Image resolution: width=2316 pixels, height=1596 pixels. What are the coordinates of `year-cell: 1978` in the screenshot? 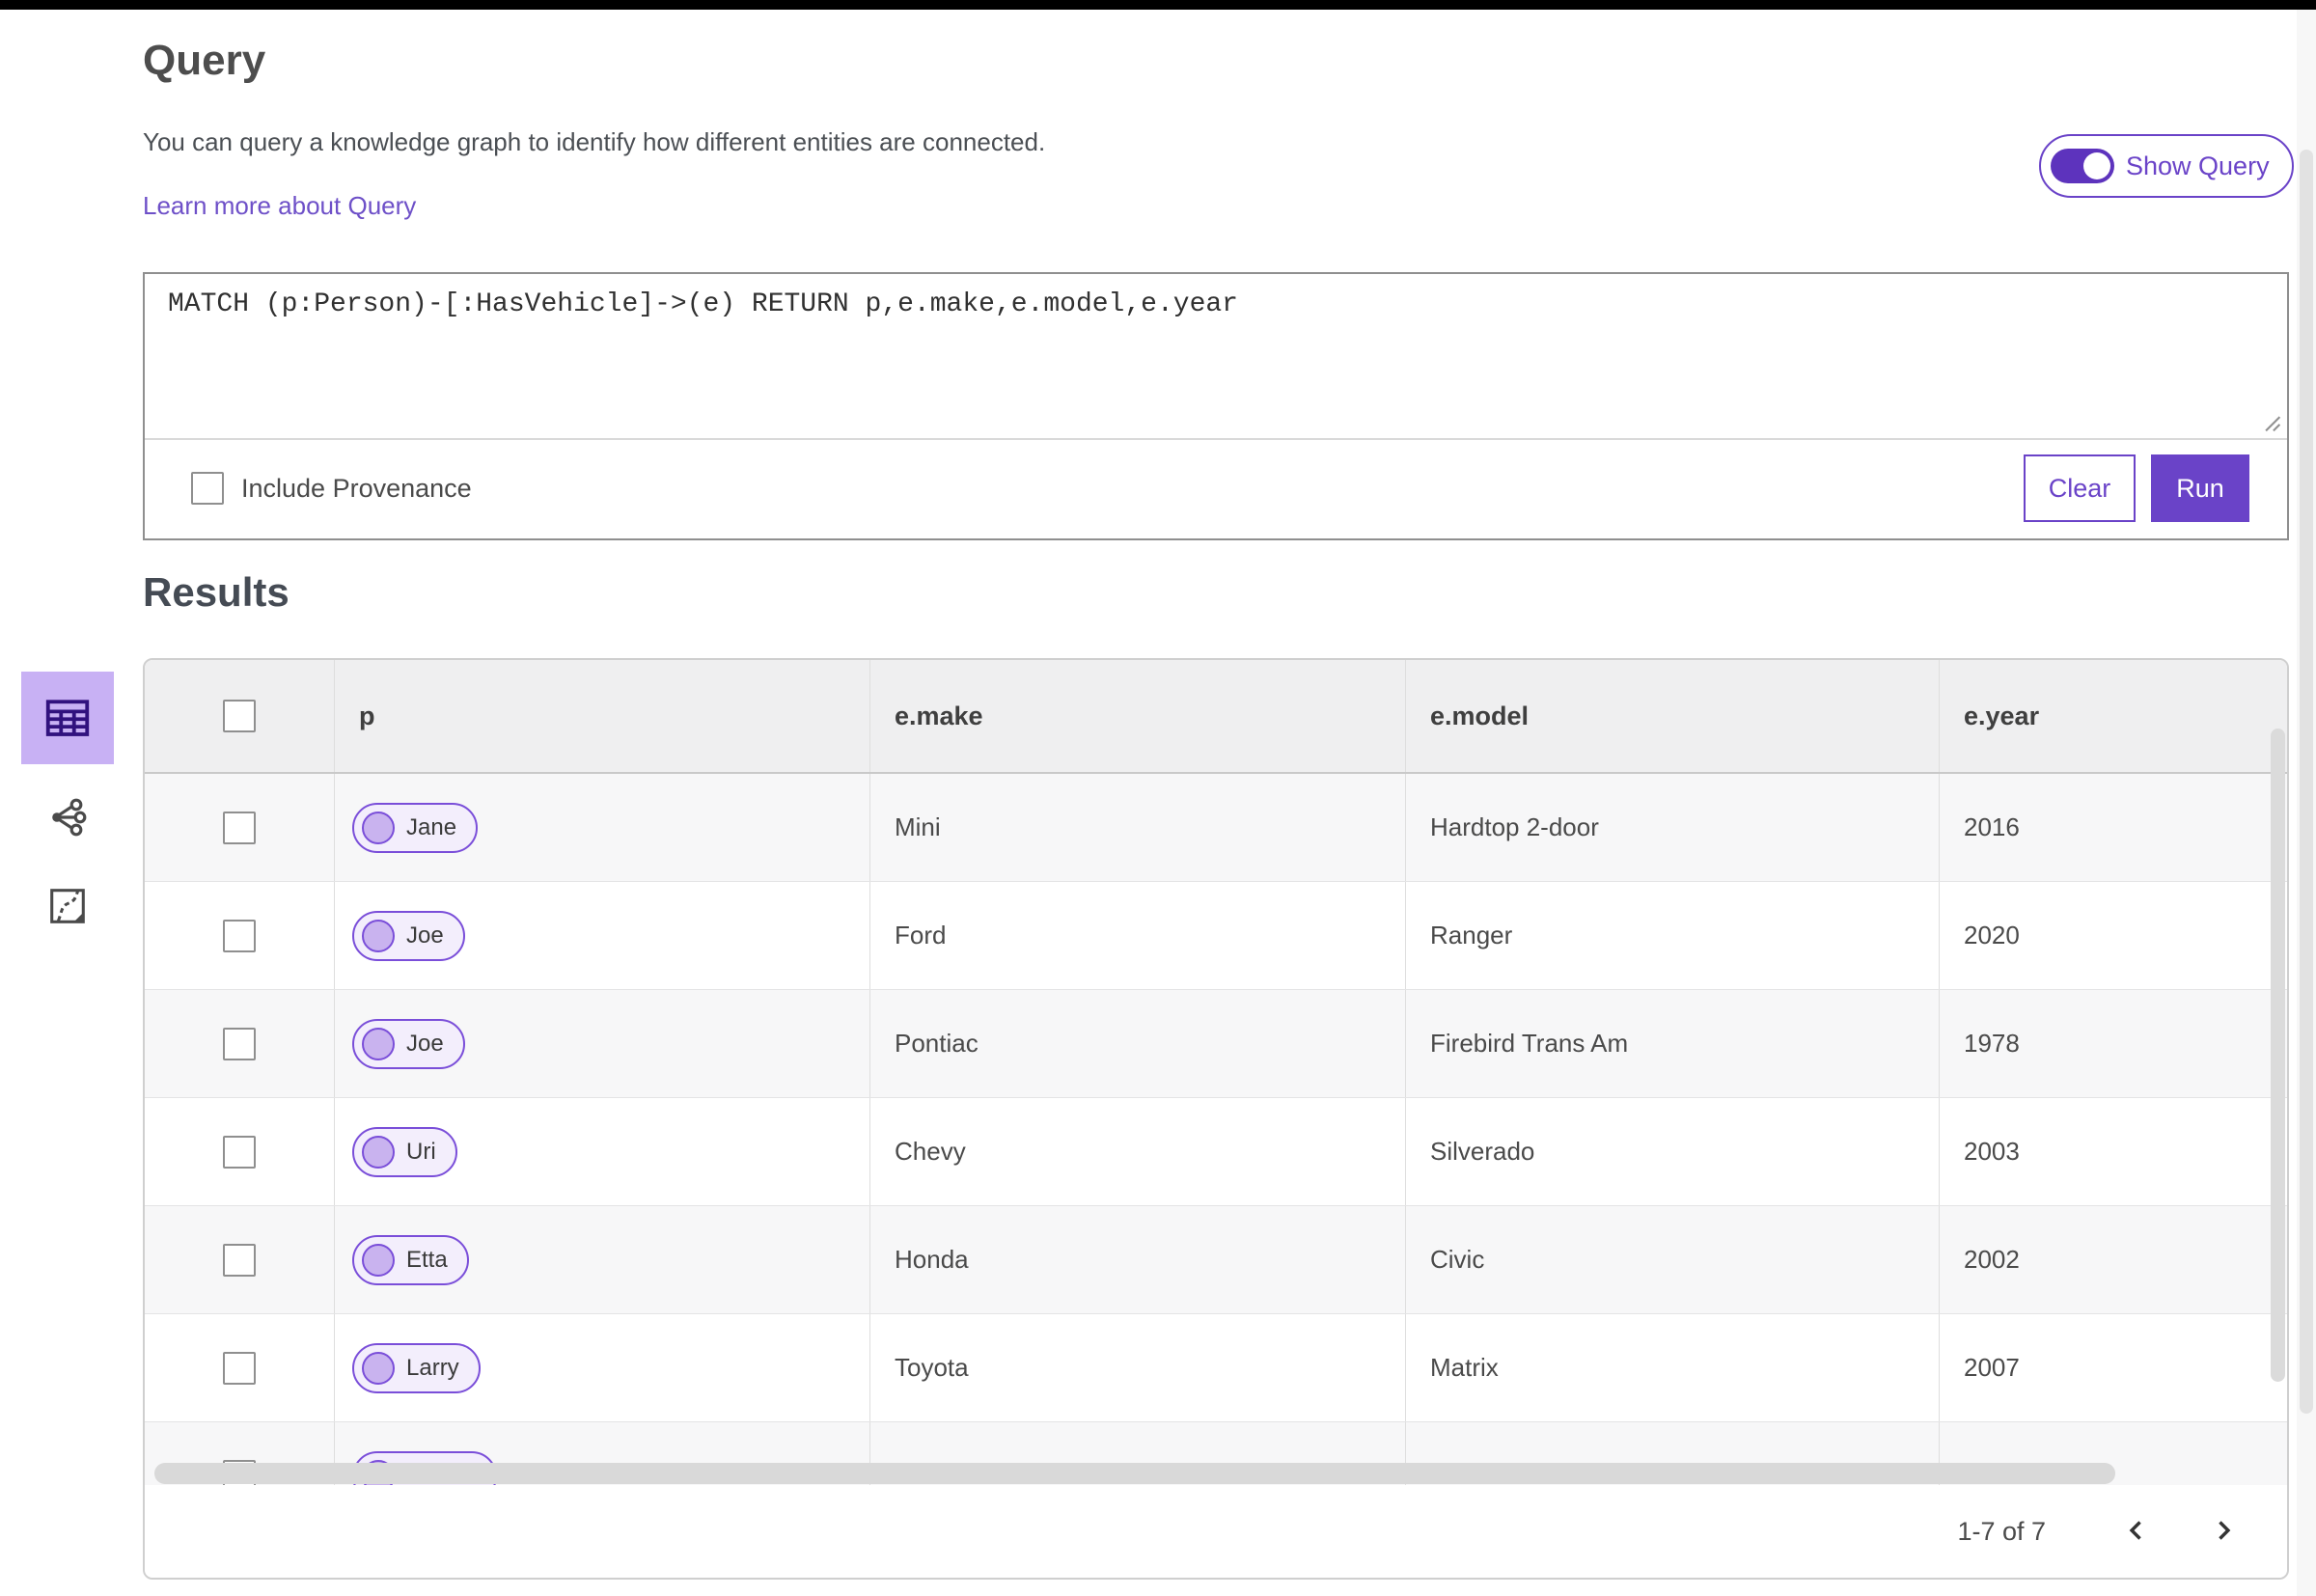 It's located at (1992, 1043).